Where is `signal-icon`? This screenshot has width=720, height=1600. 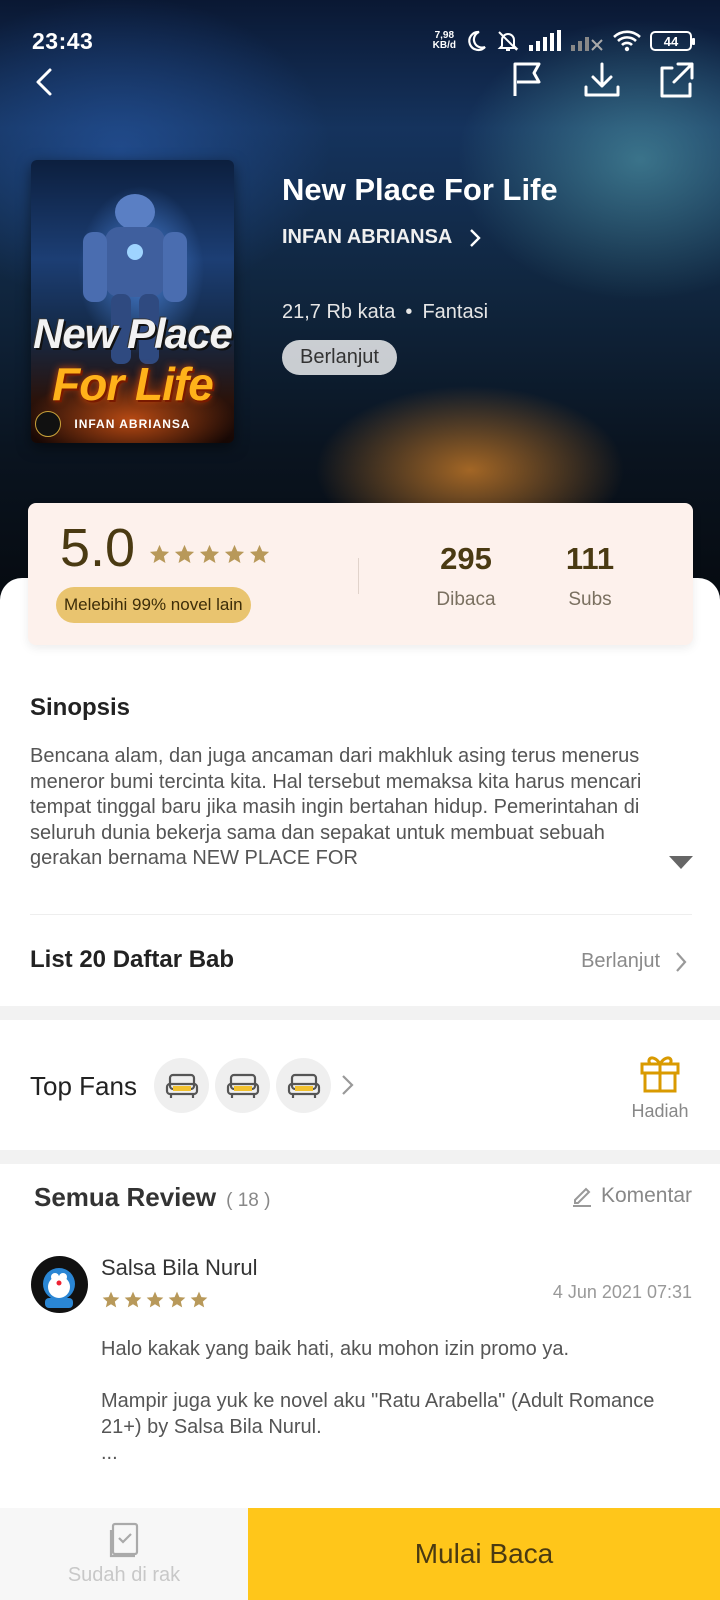 signal-icon is located at coordinates (545, 40).